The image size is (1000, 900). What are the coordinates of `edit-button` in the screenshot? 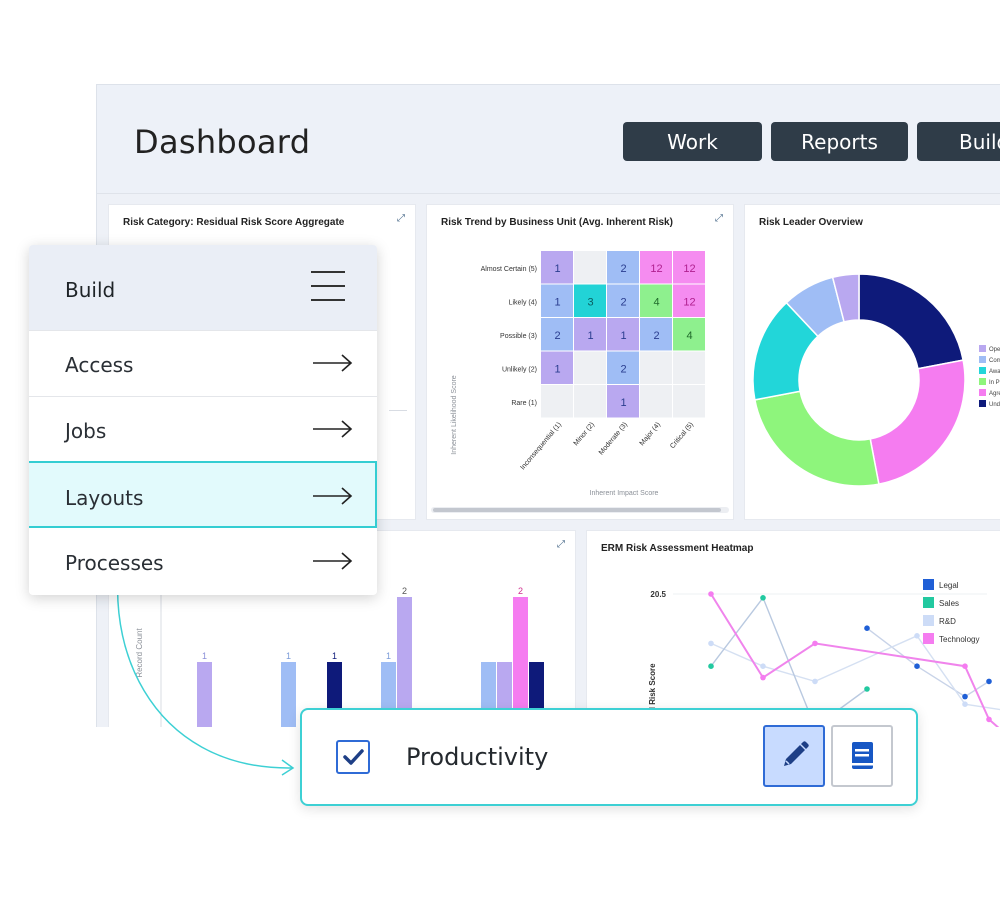 It's located at (794, 756).